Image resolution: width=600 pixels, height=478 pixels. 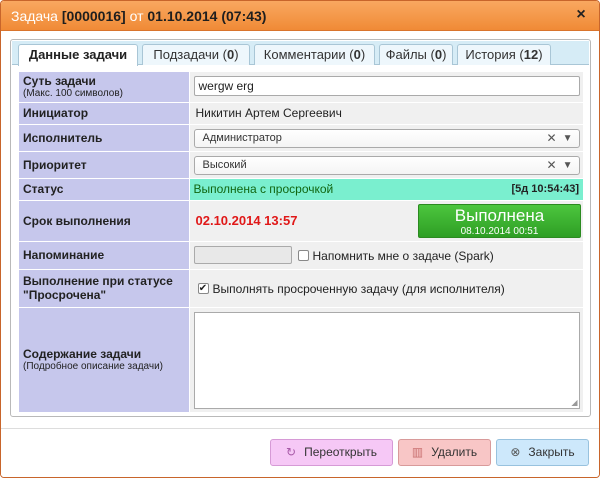 I want to click on task-id: [0000016], so click(x=93, y=16).